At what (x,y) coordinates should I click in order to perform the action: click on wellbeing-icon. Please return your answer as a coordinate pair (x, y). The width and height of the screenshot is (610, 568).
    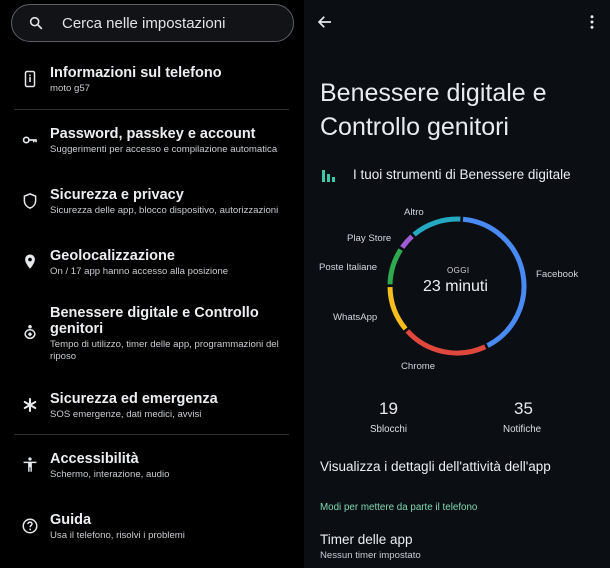
    Looking at the image, I should click on (30, 332).